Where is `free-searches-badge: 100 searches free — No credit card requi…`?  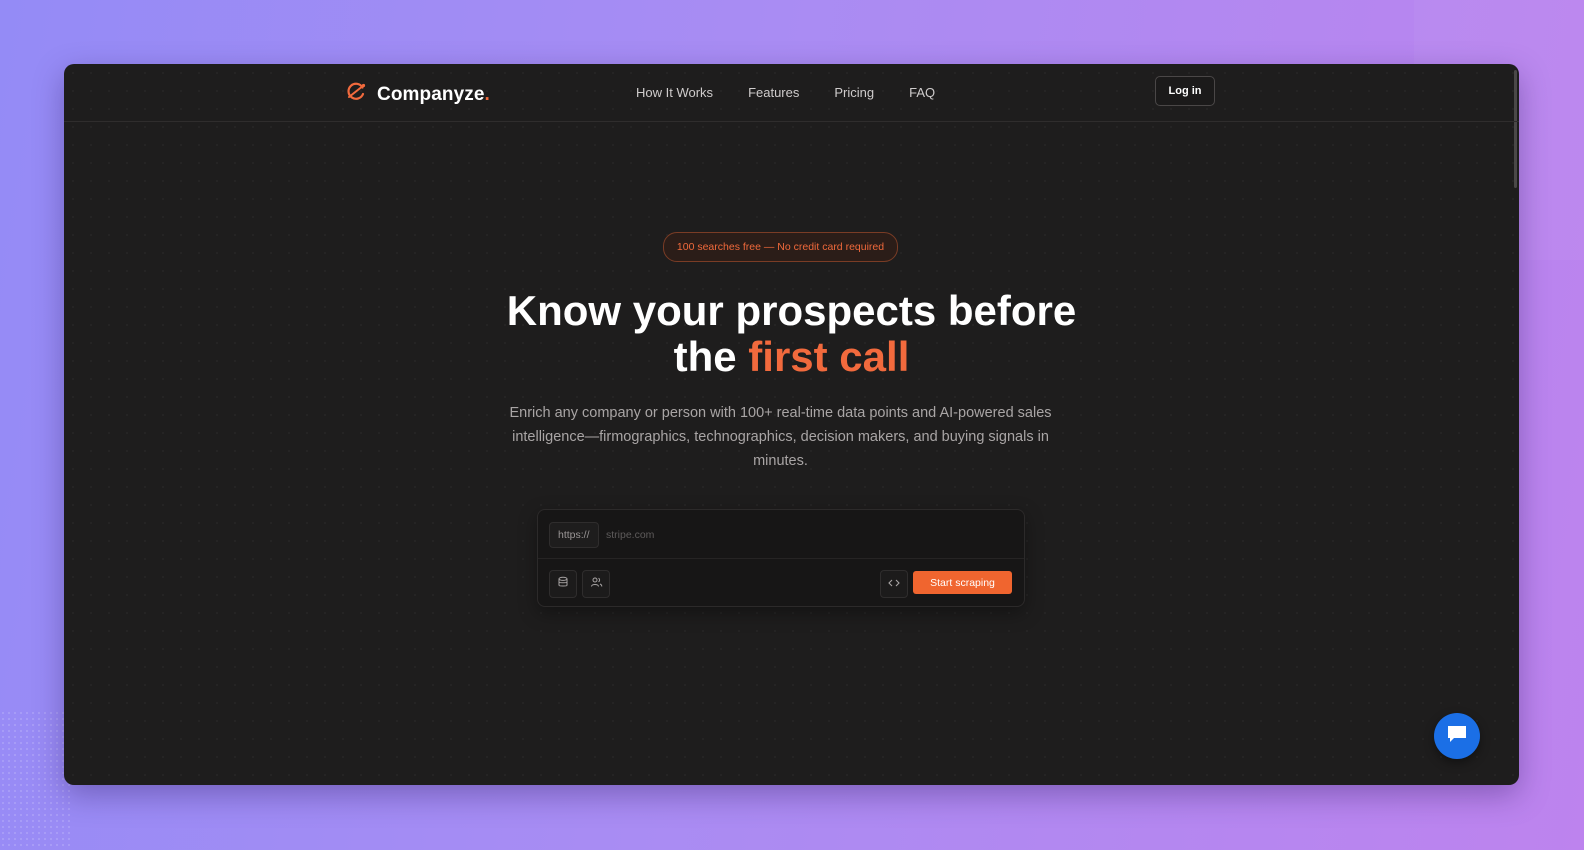
free-searches-badge: 100 searches free — No credit card requi… is located at coordinates (780, 247).